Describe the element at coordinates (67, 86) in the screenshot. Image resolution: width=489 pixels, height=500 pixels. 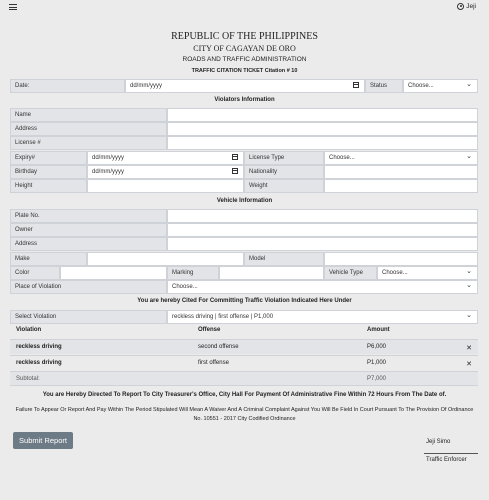
I see `date-label: Date:` at that location.